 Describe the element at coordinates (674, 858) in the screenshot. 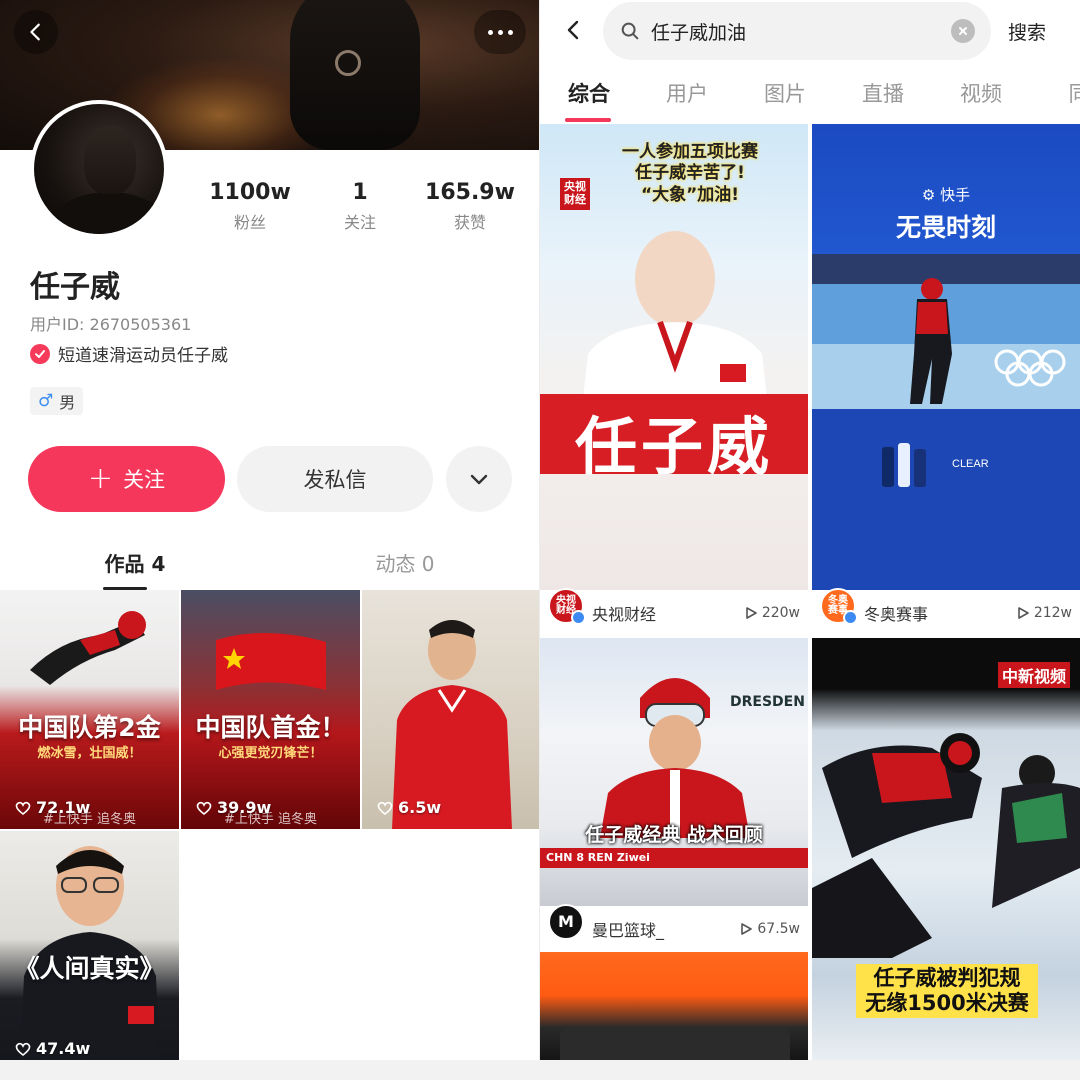

I see `athlete-caption: CHN 8 REN Ziwei` at that location.